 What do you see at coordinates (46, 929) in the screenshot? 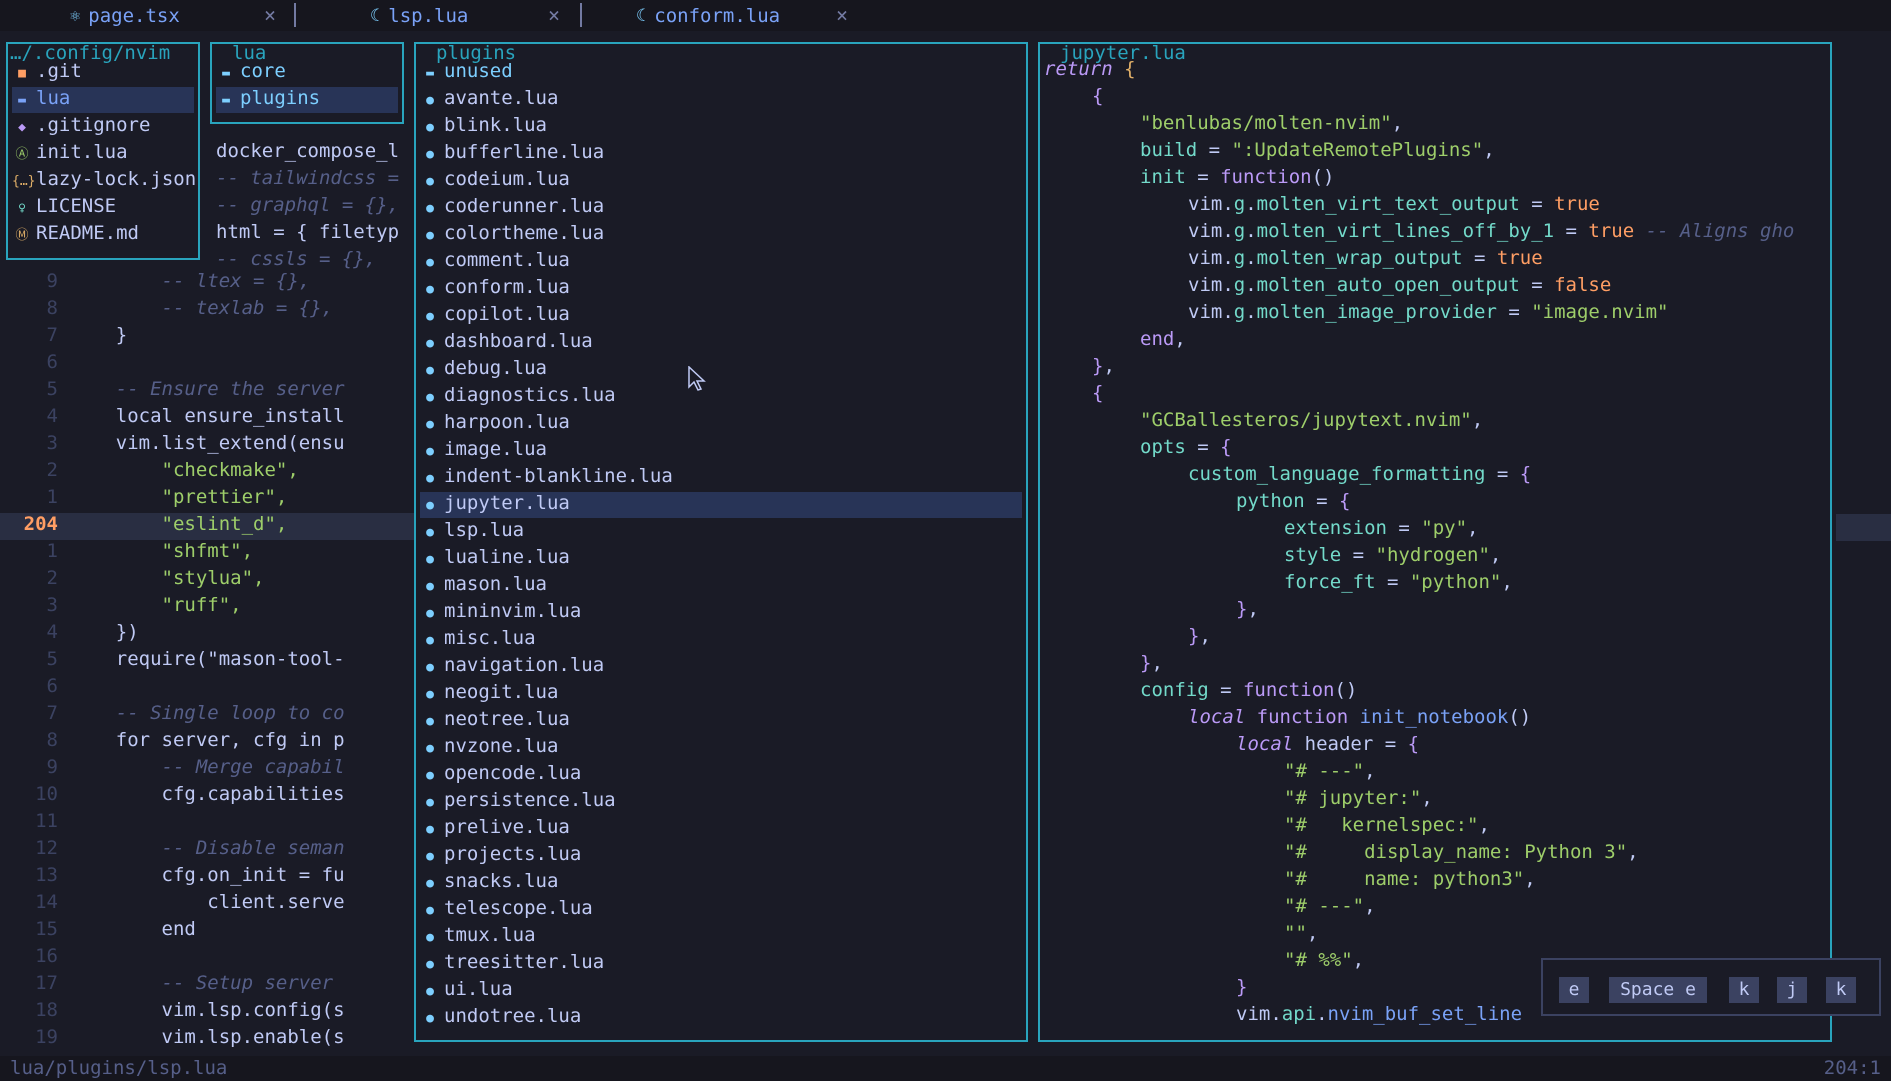
I see `line-number: 15` at bounding box center [46, 929].